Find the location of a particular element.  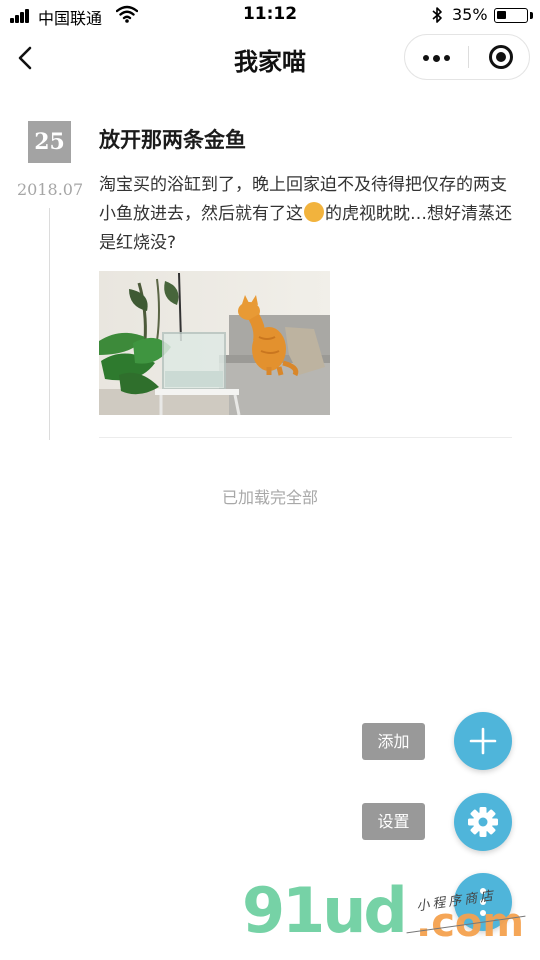

add-button is located at coordinates (483, 741).